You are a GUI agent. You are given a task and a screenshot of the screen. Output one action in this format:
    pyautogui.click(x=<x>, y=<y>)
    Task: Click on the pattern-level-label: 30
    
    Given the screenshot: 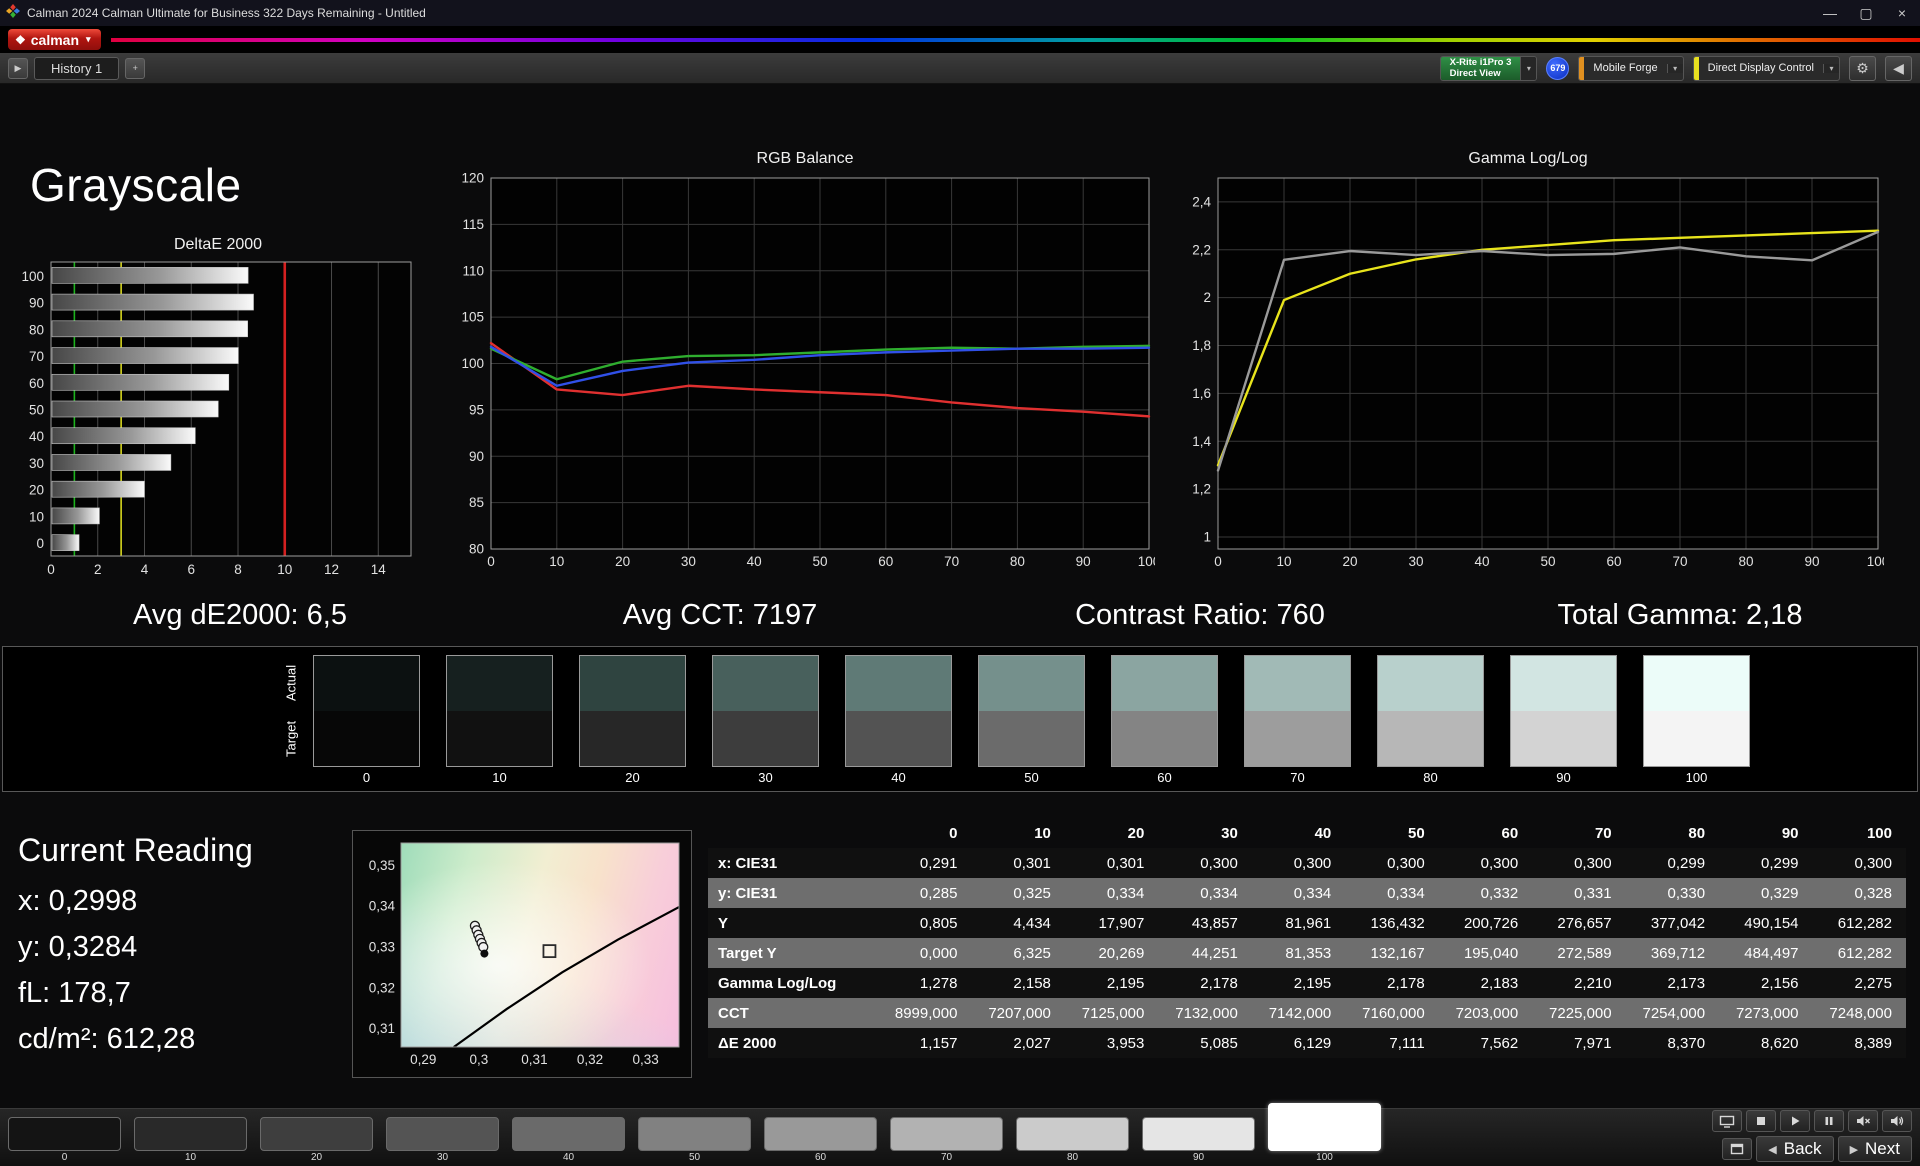 What is the action you would take?
    pyautogui.click(x=442, y=1157)
    